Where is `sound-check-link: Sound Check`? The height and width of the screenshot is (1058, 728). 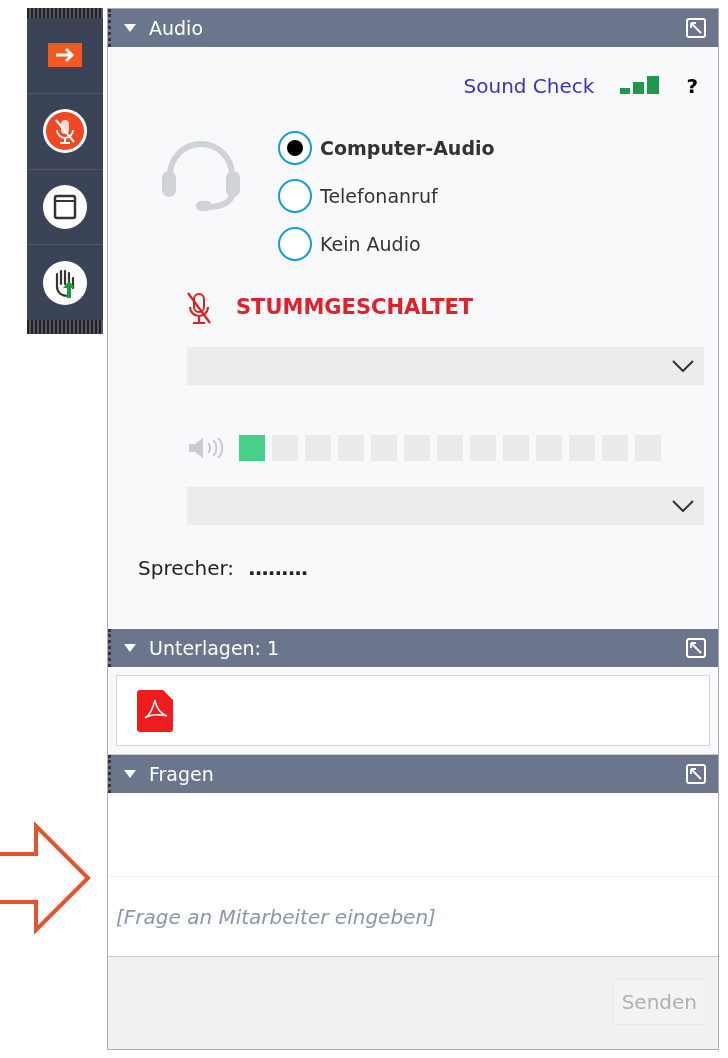 sound-check-link: Sound Check is located at coordinates (529, 86).